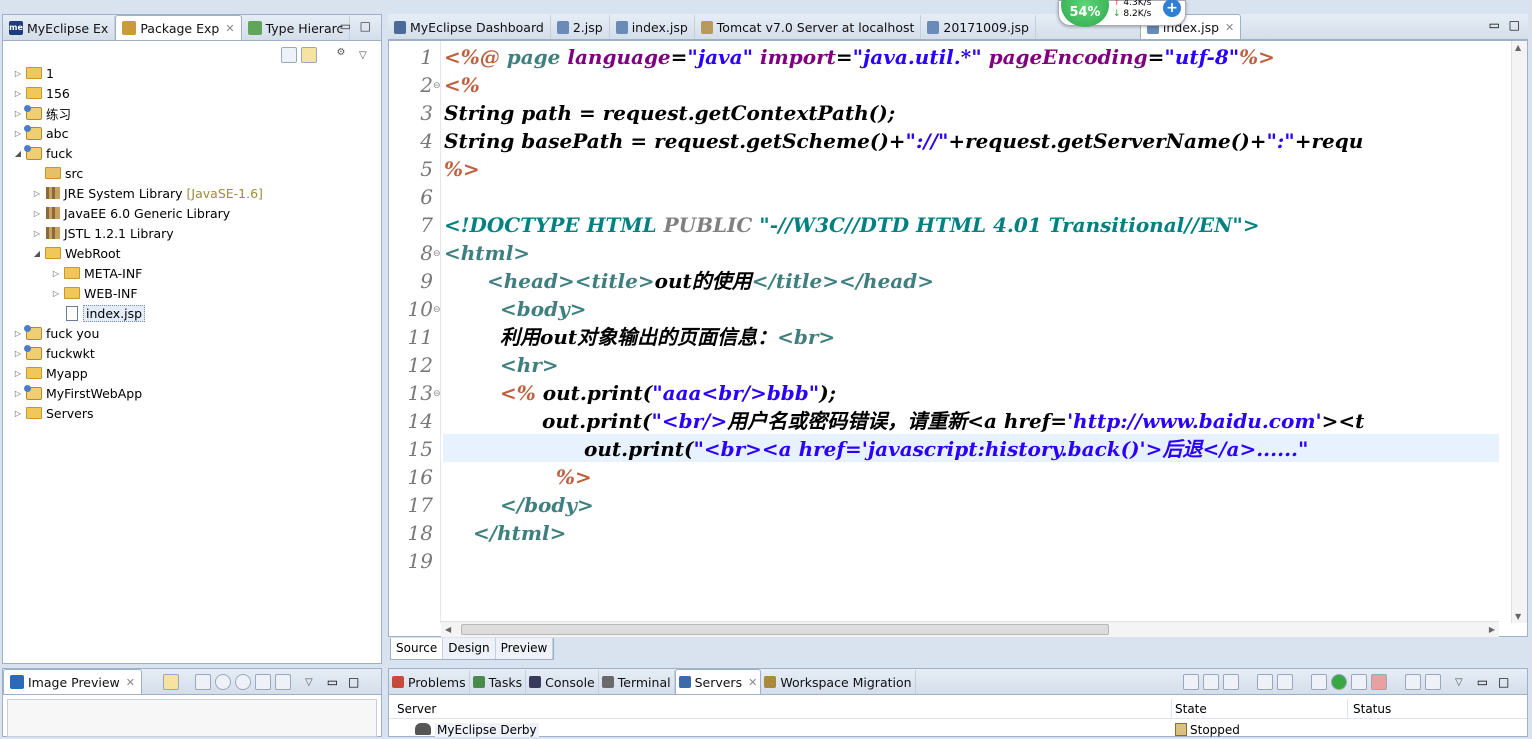 The image size is (1532, 739). I want to click on editor-tab: index.jsp, so click(652, 27).